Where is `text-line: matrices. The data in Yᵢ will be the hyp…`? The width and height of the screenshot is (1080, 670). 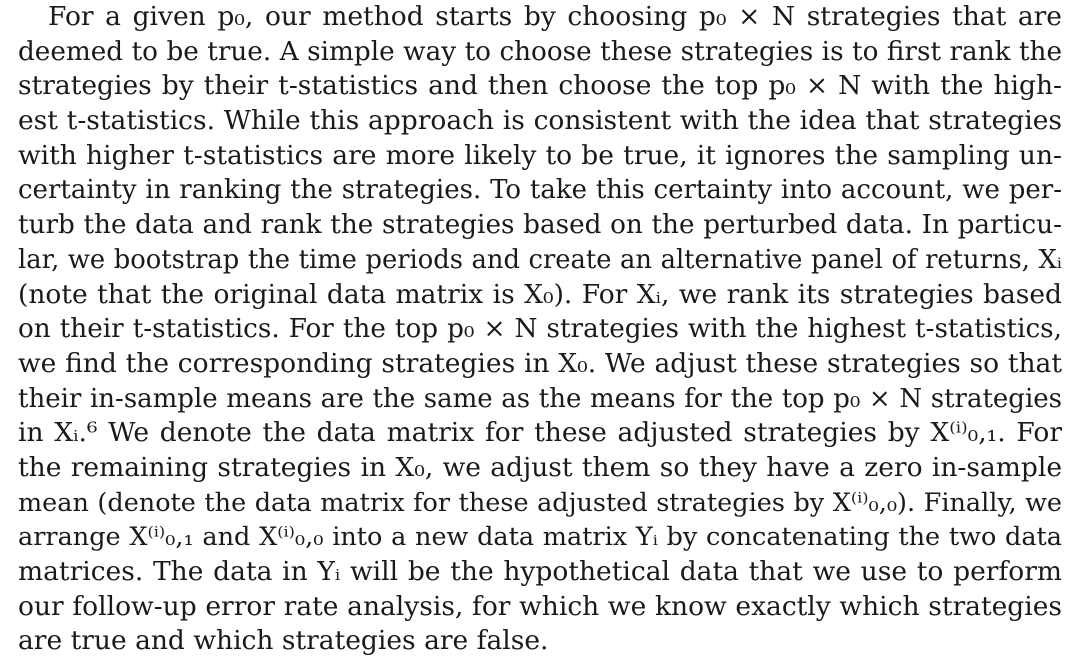 text-line: matrices. The data in Yᵢ will be the hyp… is located at coordinates (540, 571).